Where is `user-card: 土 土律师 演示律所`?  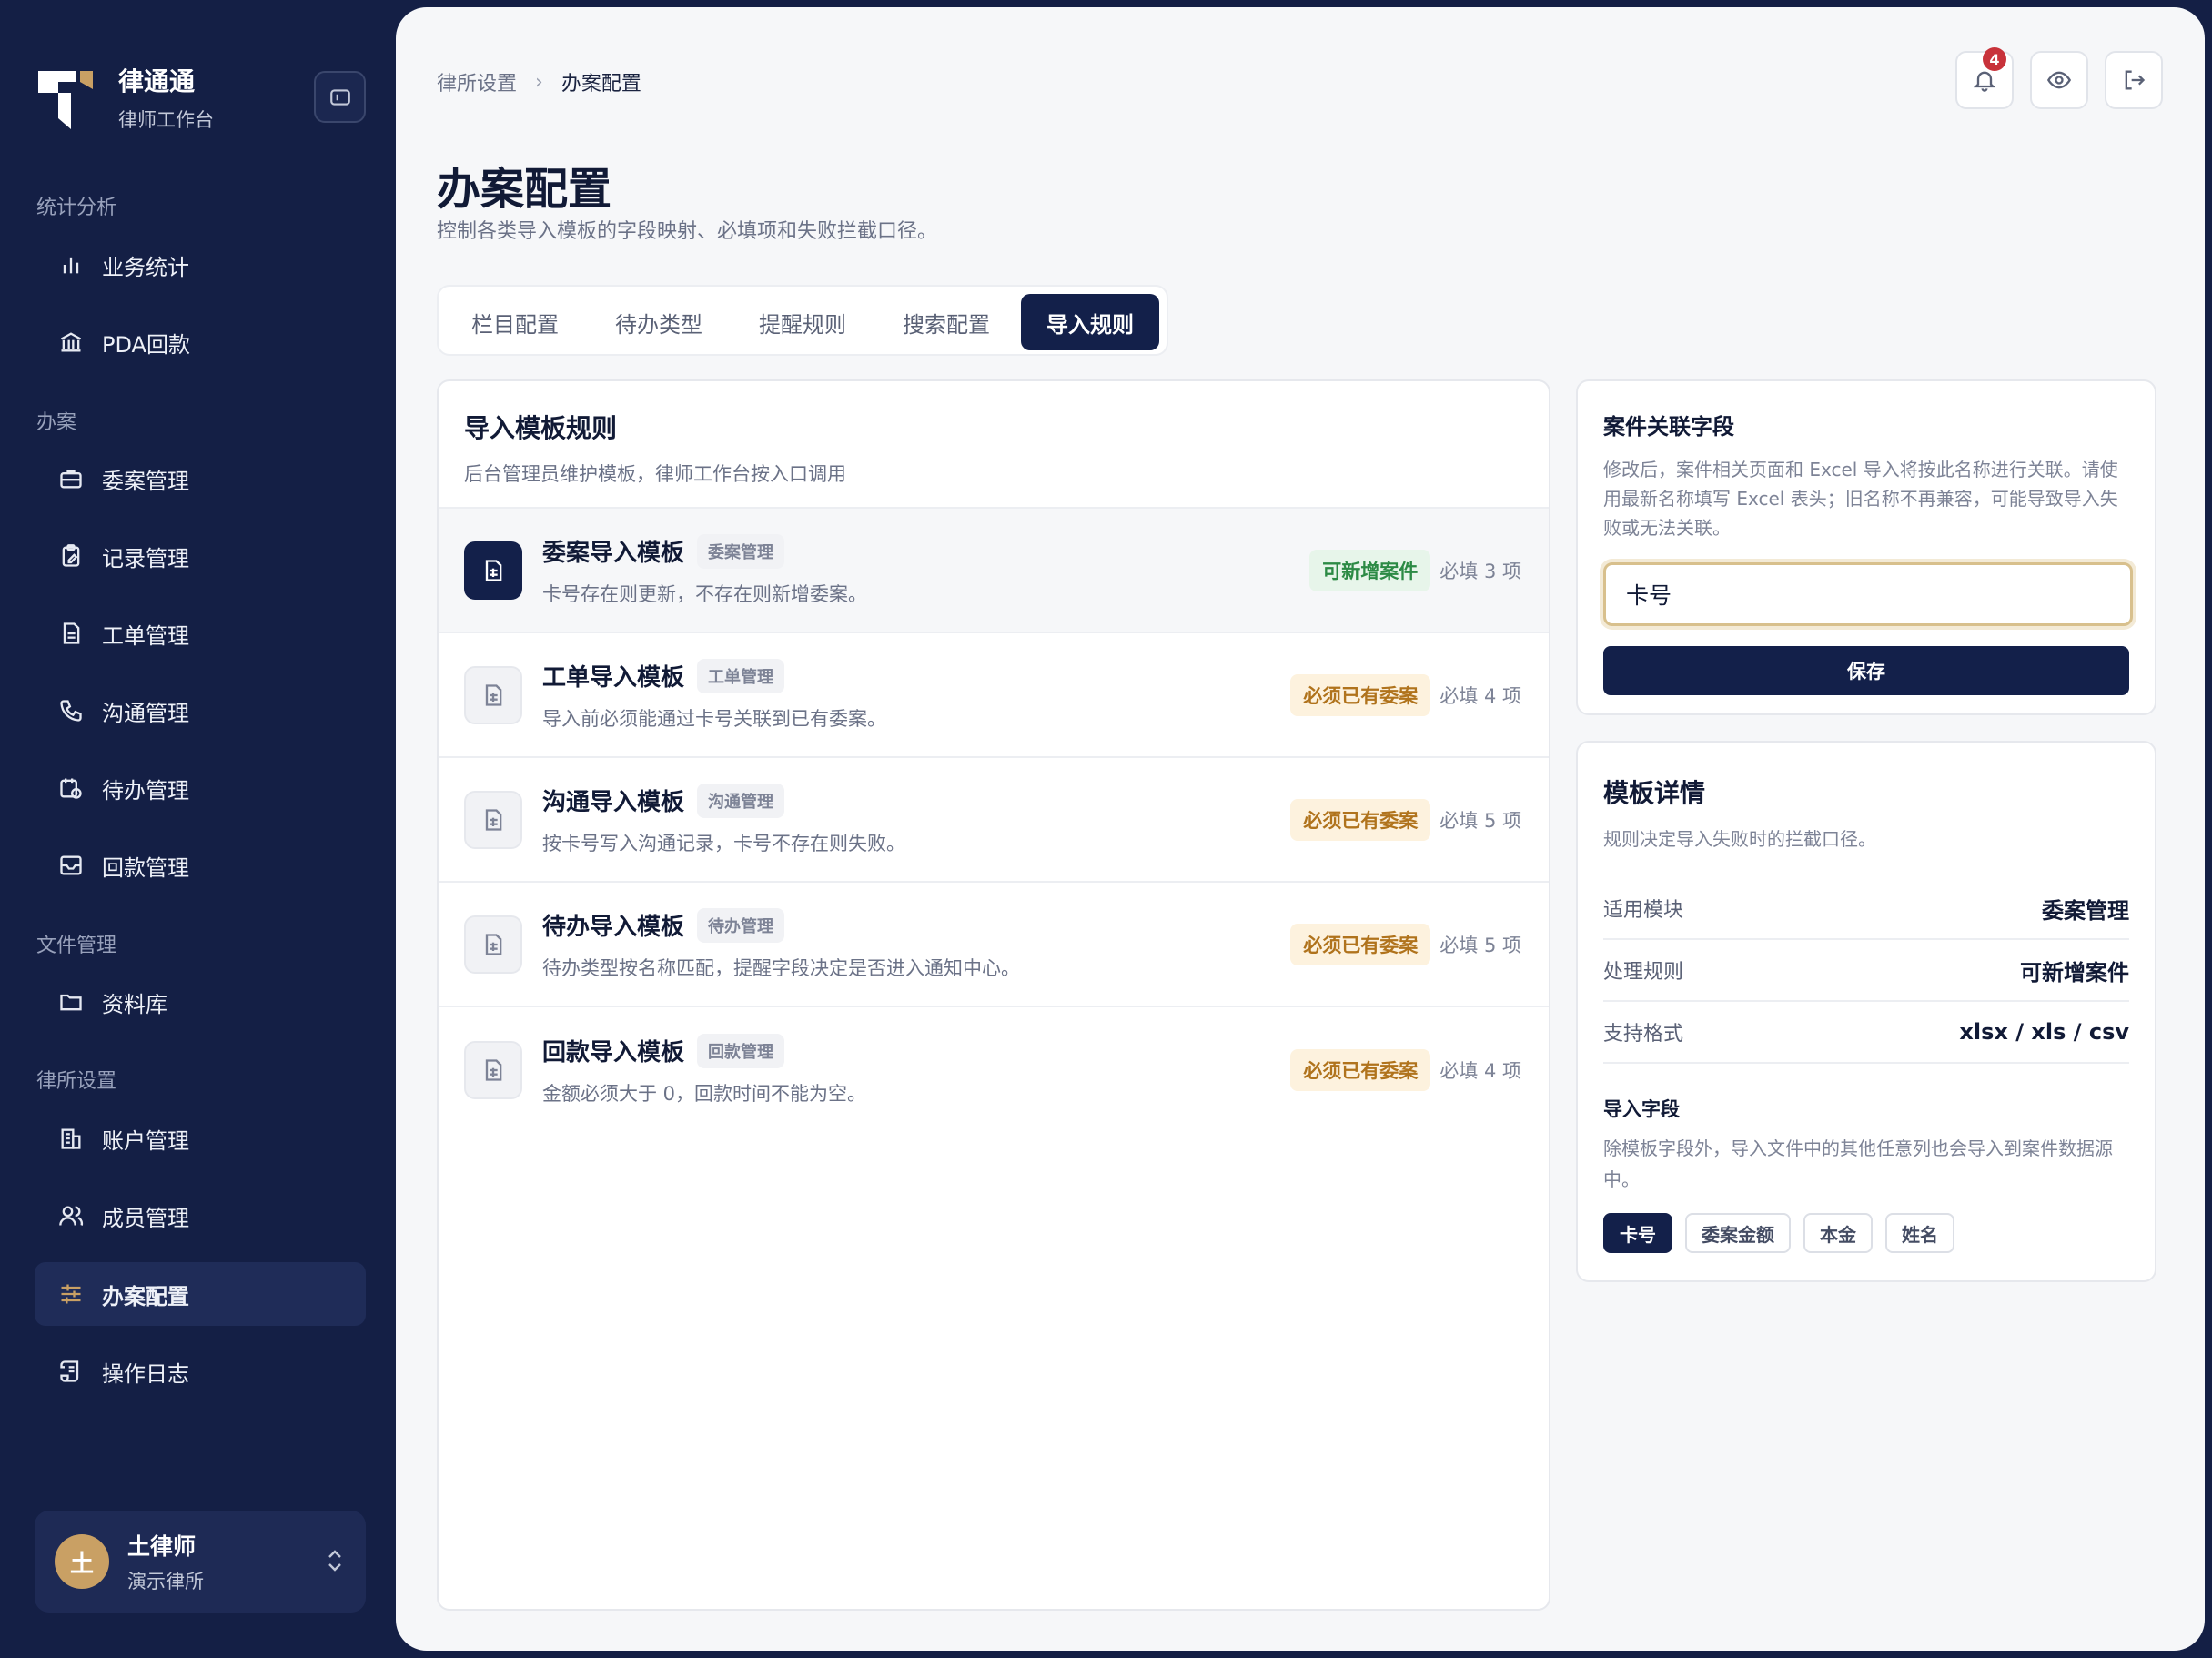 user-card: 土 土律师 演示律所 is located at coordinates (200, 1562).